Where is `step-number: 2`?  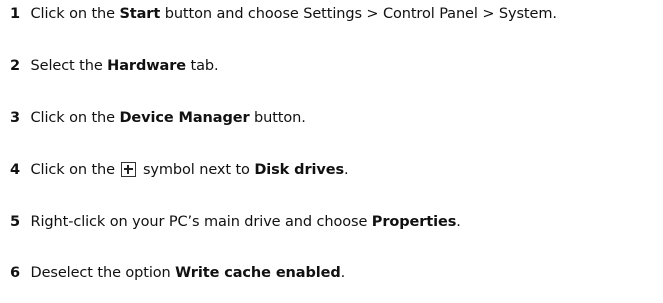 step-number: 2 is located at coordinates (15, 66).